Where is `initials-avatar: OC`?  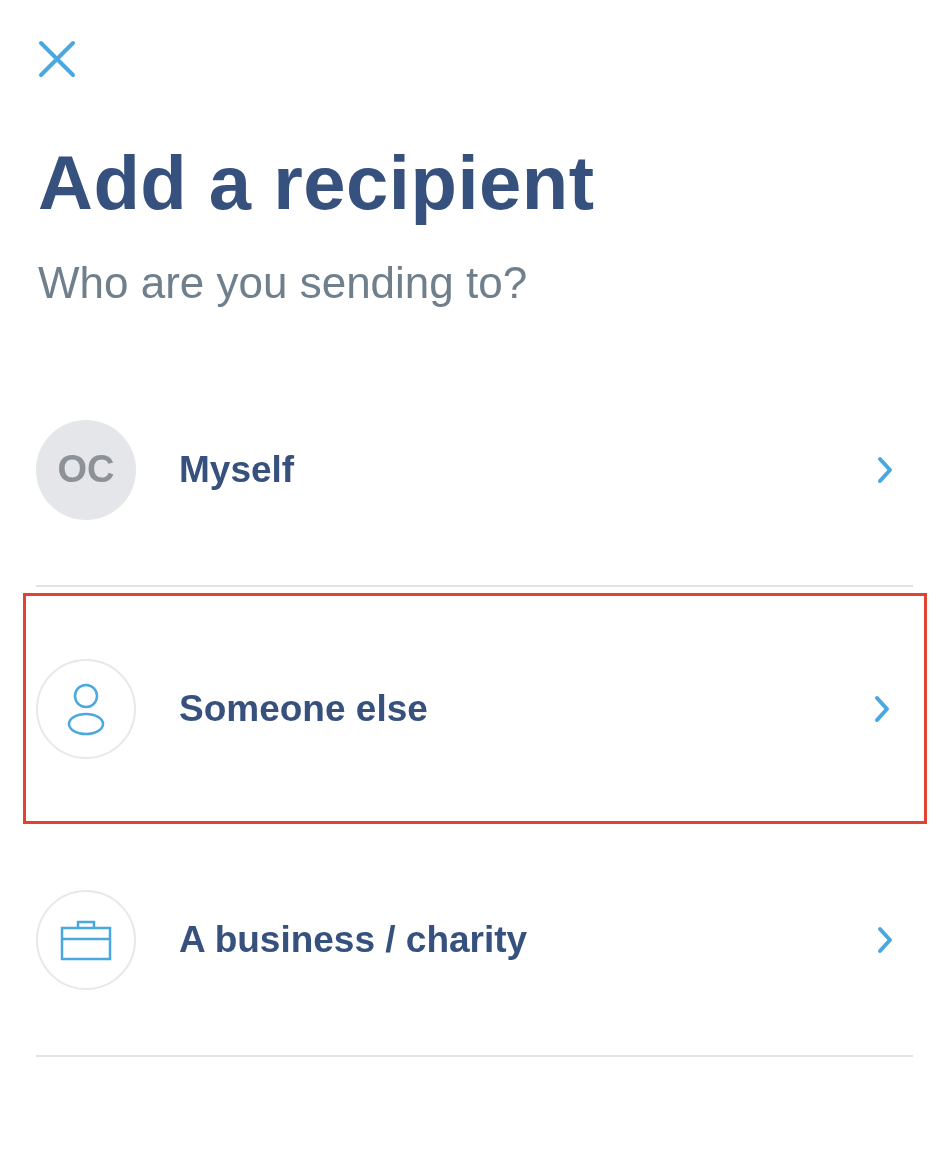 initials-avatar: OC is located at coordinates (86, 469).